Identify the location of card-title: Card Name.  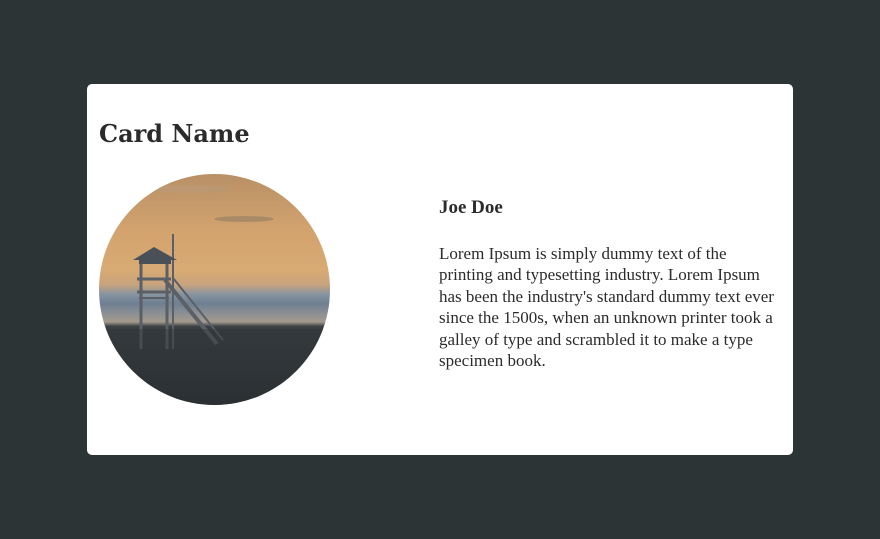
(174, 133).